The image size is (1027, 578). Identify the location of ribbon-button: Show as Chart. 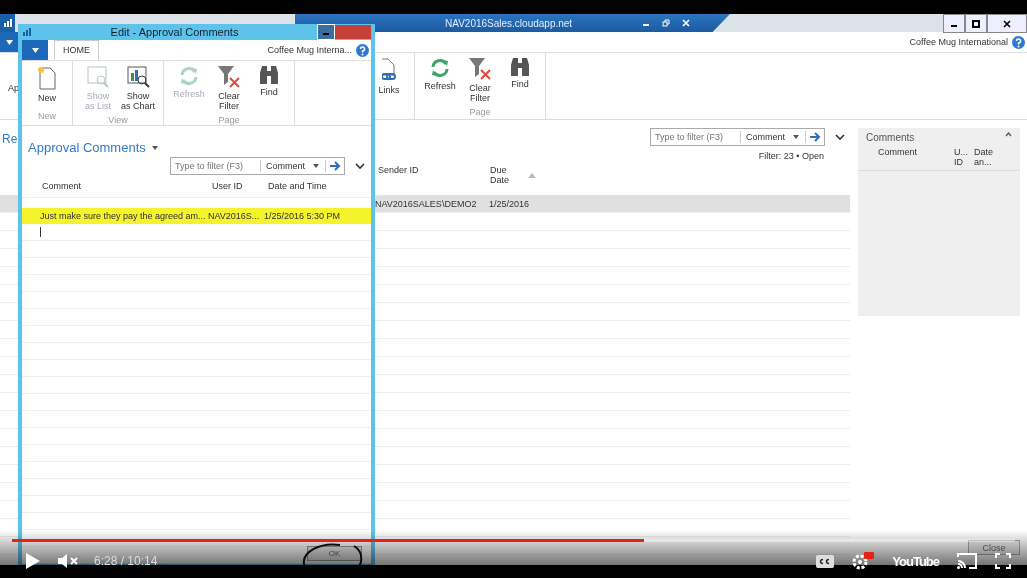
(138, 88).